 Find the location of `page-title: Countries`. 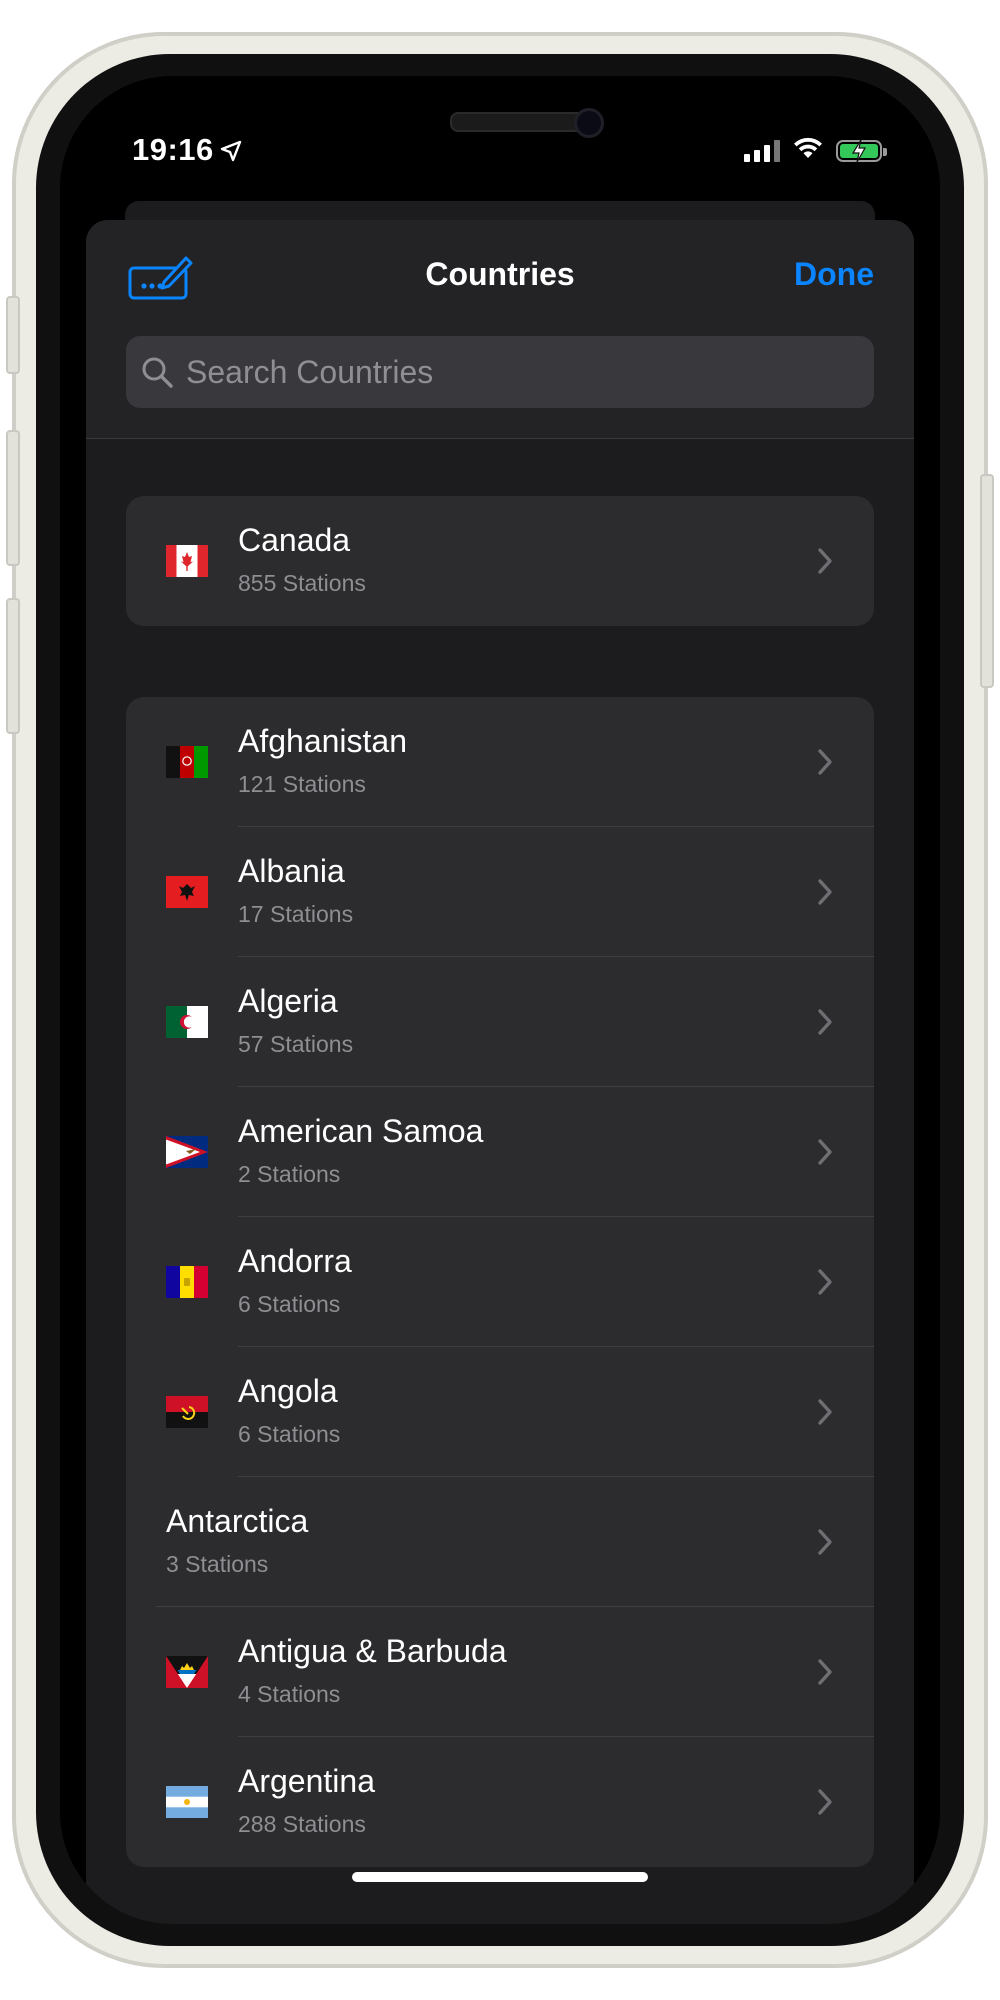

page-title: Countries is located at coordinates (500, 274).